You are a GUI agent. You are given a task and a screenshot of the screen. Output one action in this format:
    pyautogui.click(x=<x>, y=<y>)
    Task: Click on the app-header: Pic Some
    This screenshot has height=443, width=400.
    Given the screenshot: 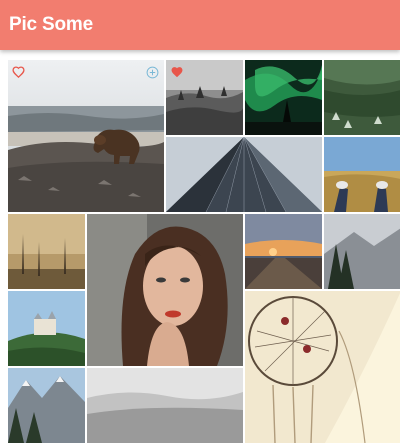 What is the action you would take?
    pyautogui.click(x=200, y=25)
    